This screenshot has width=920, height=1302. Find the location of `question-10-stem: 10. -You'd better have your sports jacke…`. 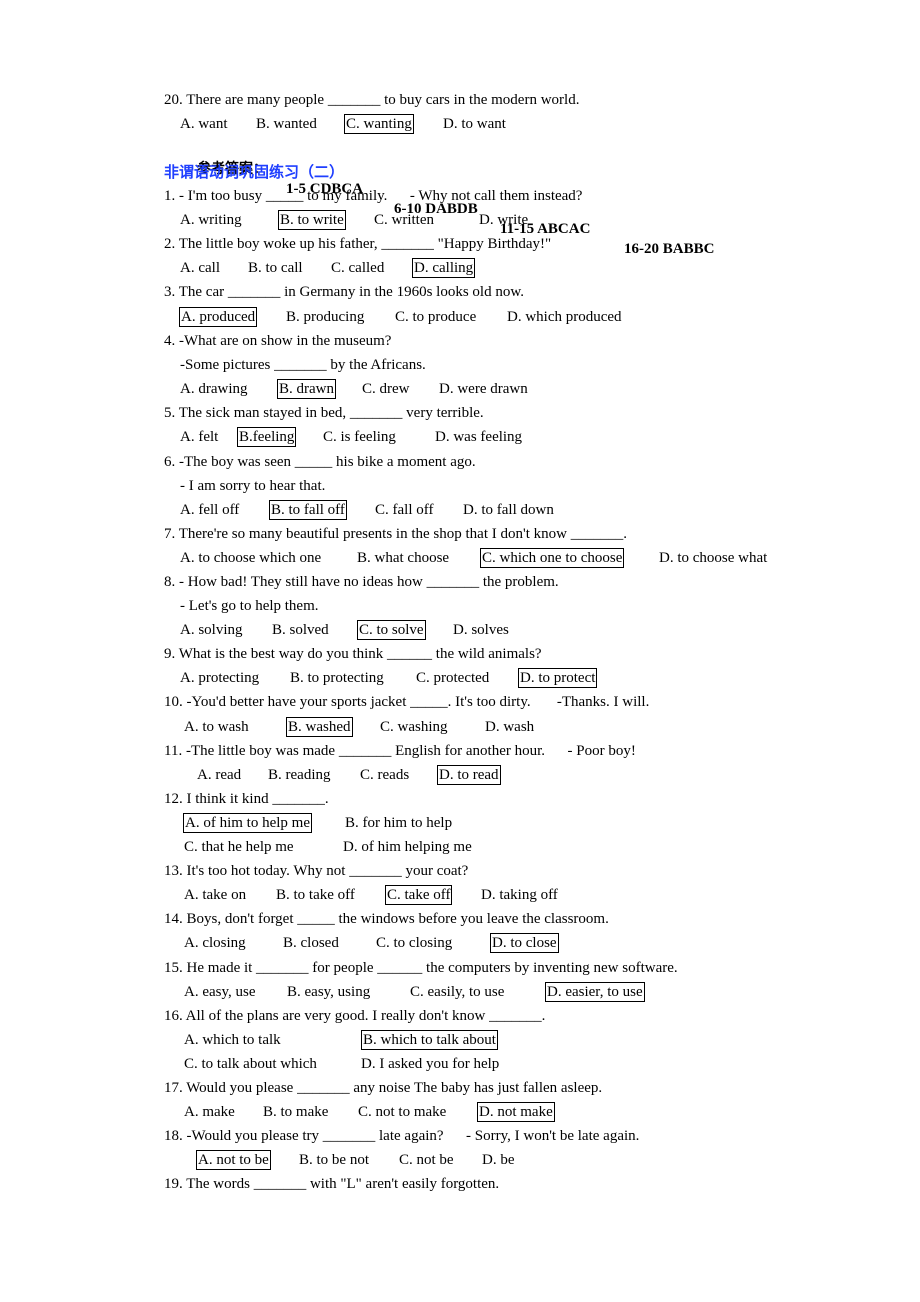

question-10-stem: 10. -You'd better have your sports jacke… is located at coordinates (407, 702).